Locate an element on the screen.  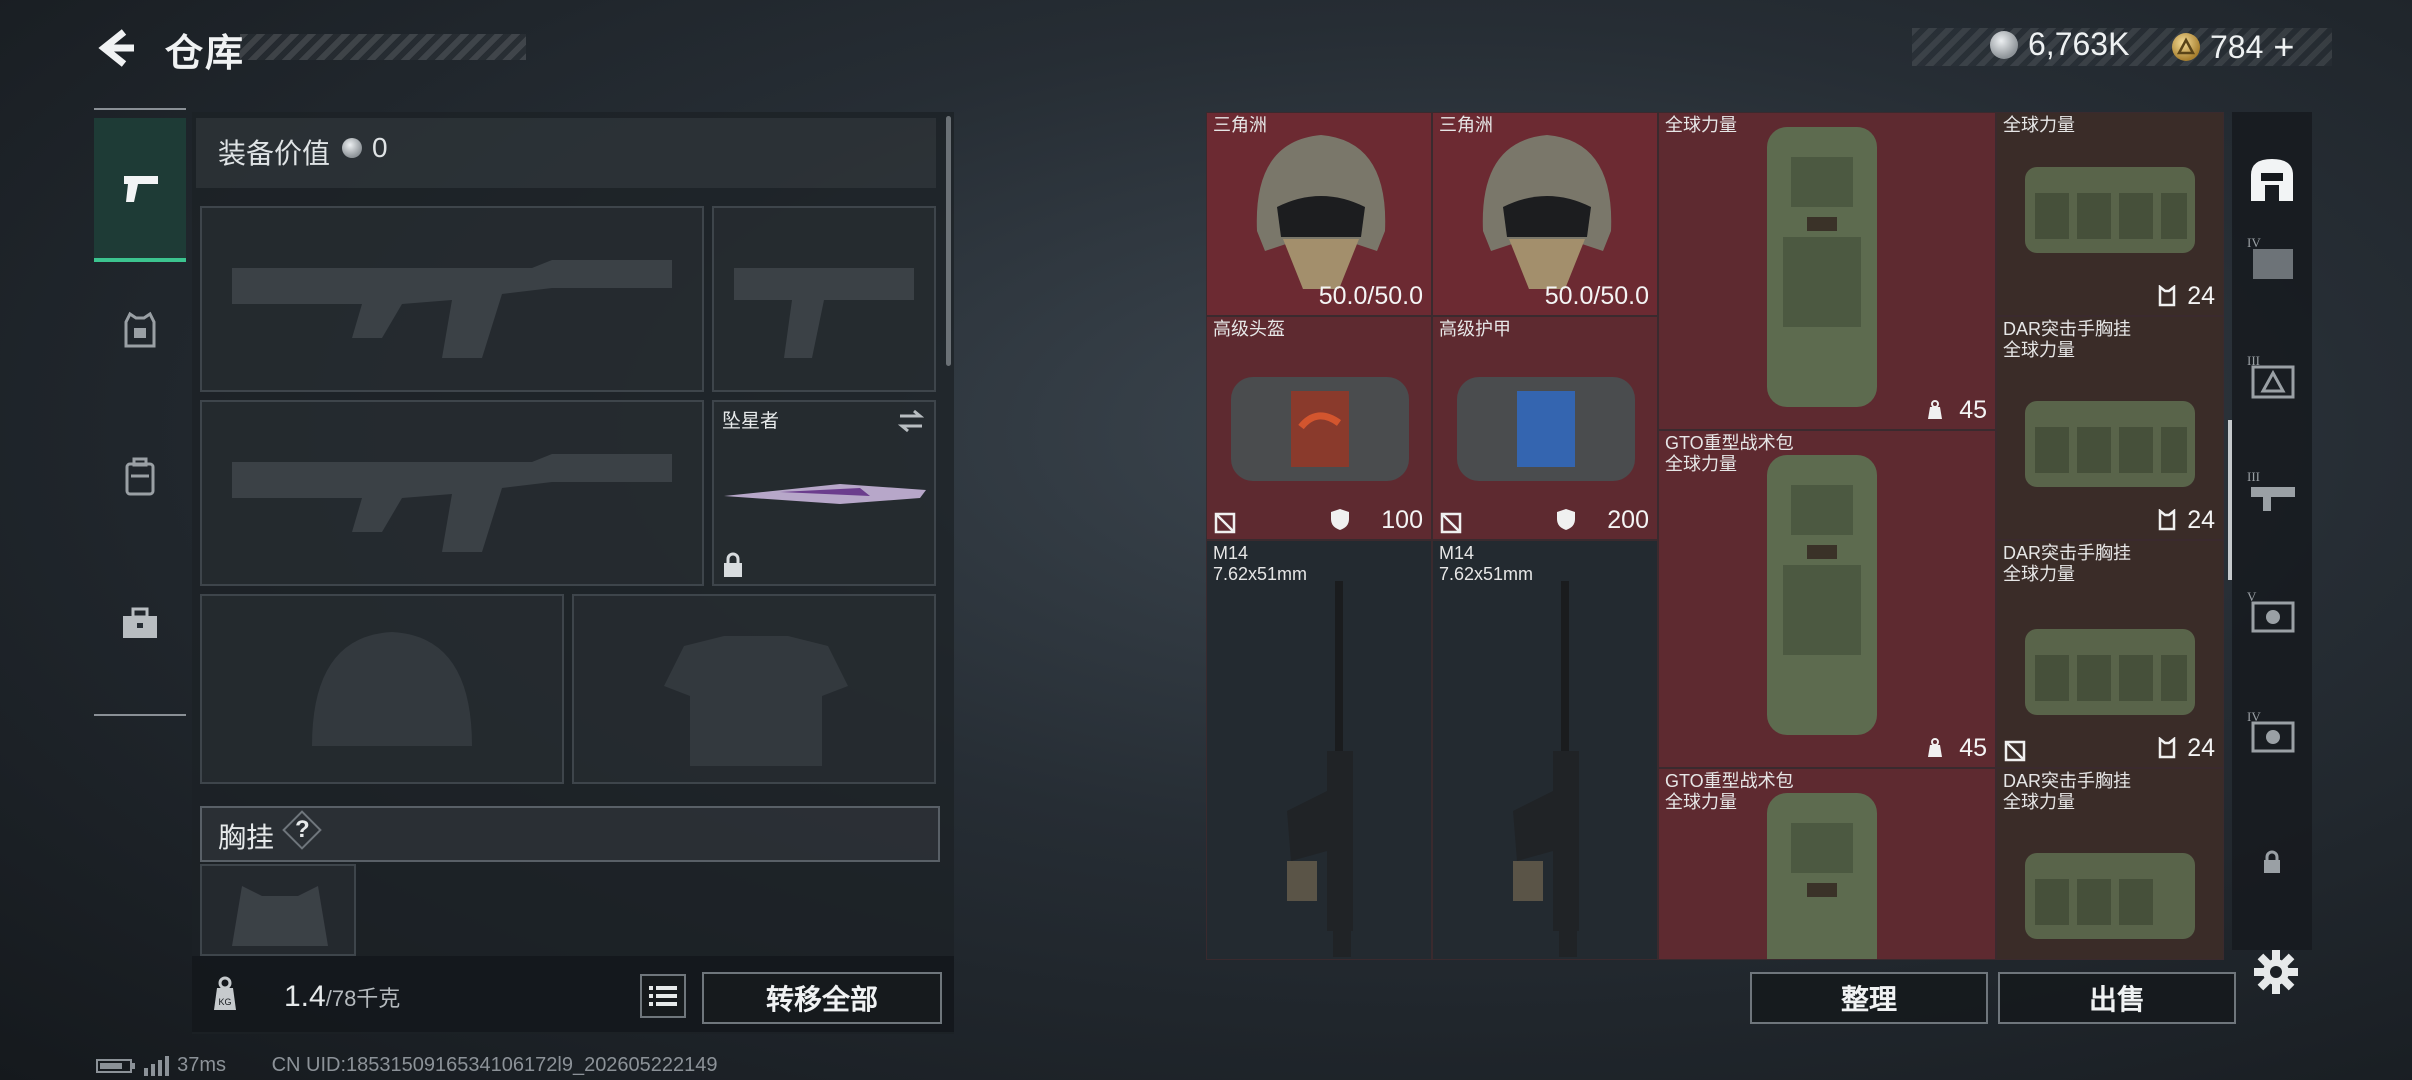
tier-3-armor-icon: III is located at coordinates (2271, 376).